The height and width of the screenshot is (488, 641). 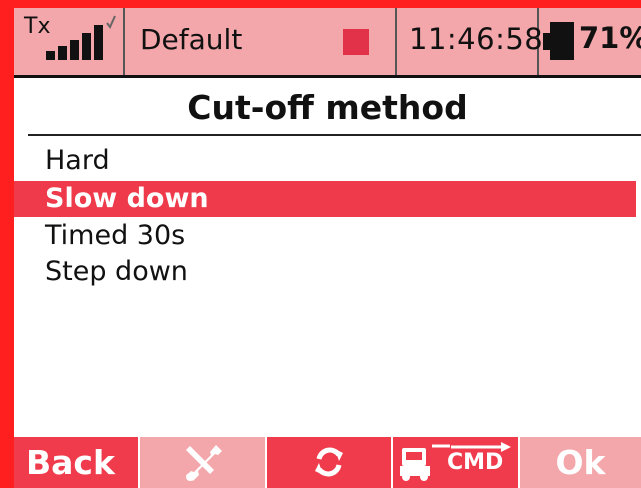 I want to click on option-hard: Hard, so click(x=325, y=161).